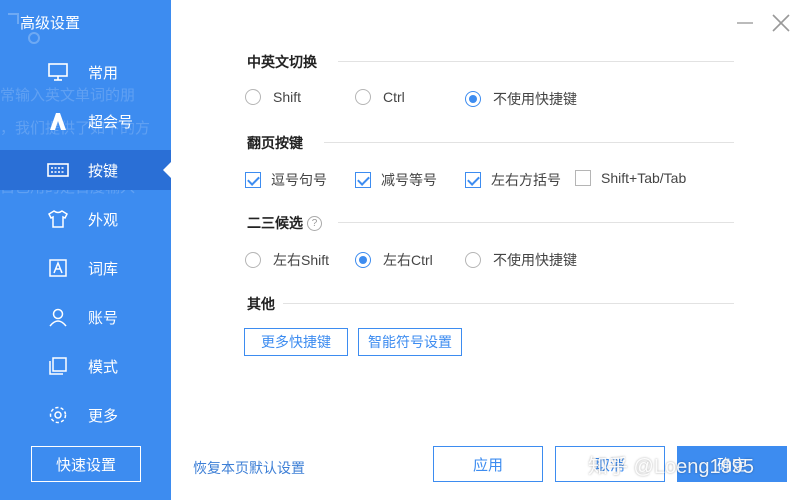 The image size is (806, 500). What do you see at coordinates (644, 178) in the screenshot?
I see `option-label: Shift+Tab/Tab` at bounding box center [644, 178].